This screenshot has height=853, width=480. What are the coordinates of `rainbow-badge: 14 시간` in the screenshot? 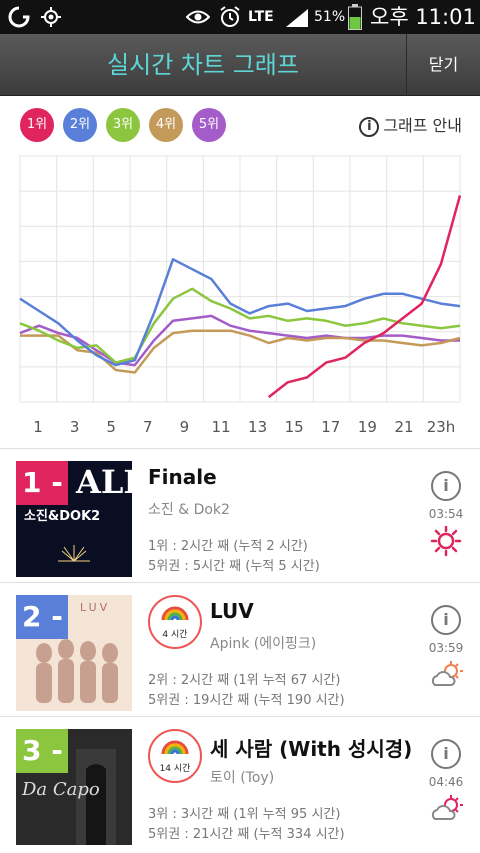 It's located at (175, 756).